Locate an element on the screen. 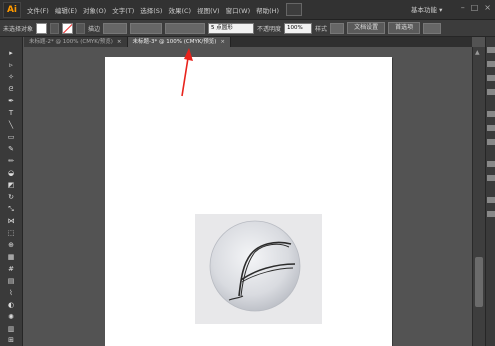 The width and height of the screenshot is (495, 346). tab-document-2: 未标题-2* @ 100% (CMYK/预览) × is located at coordinates (76, 42).